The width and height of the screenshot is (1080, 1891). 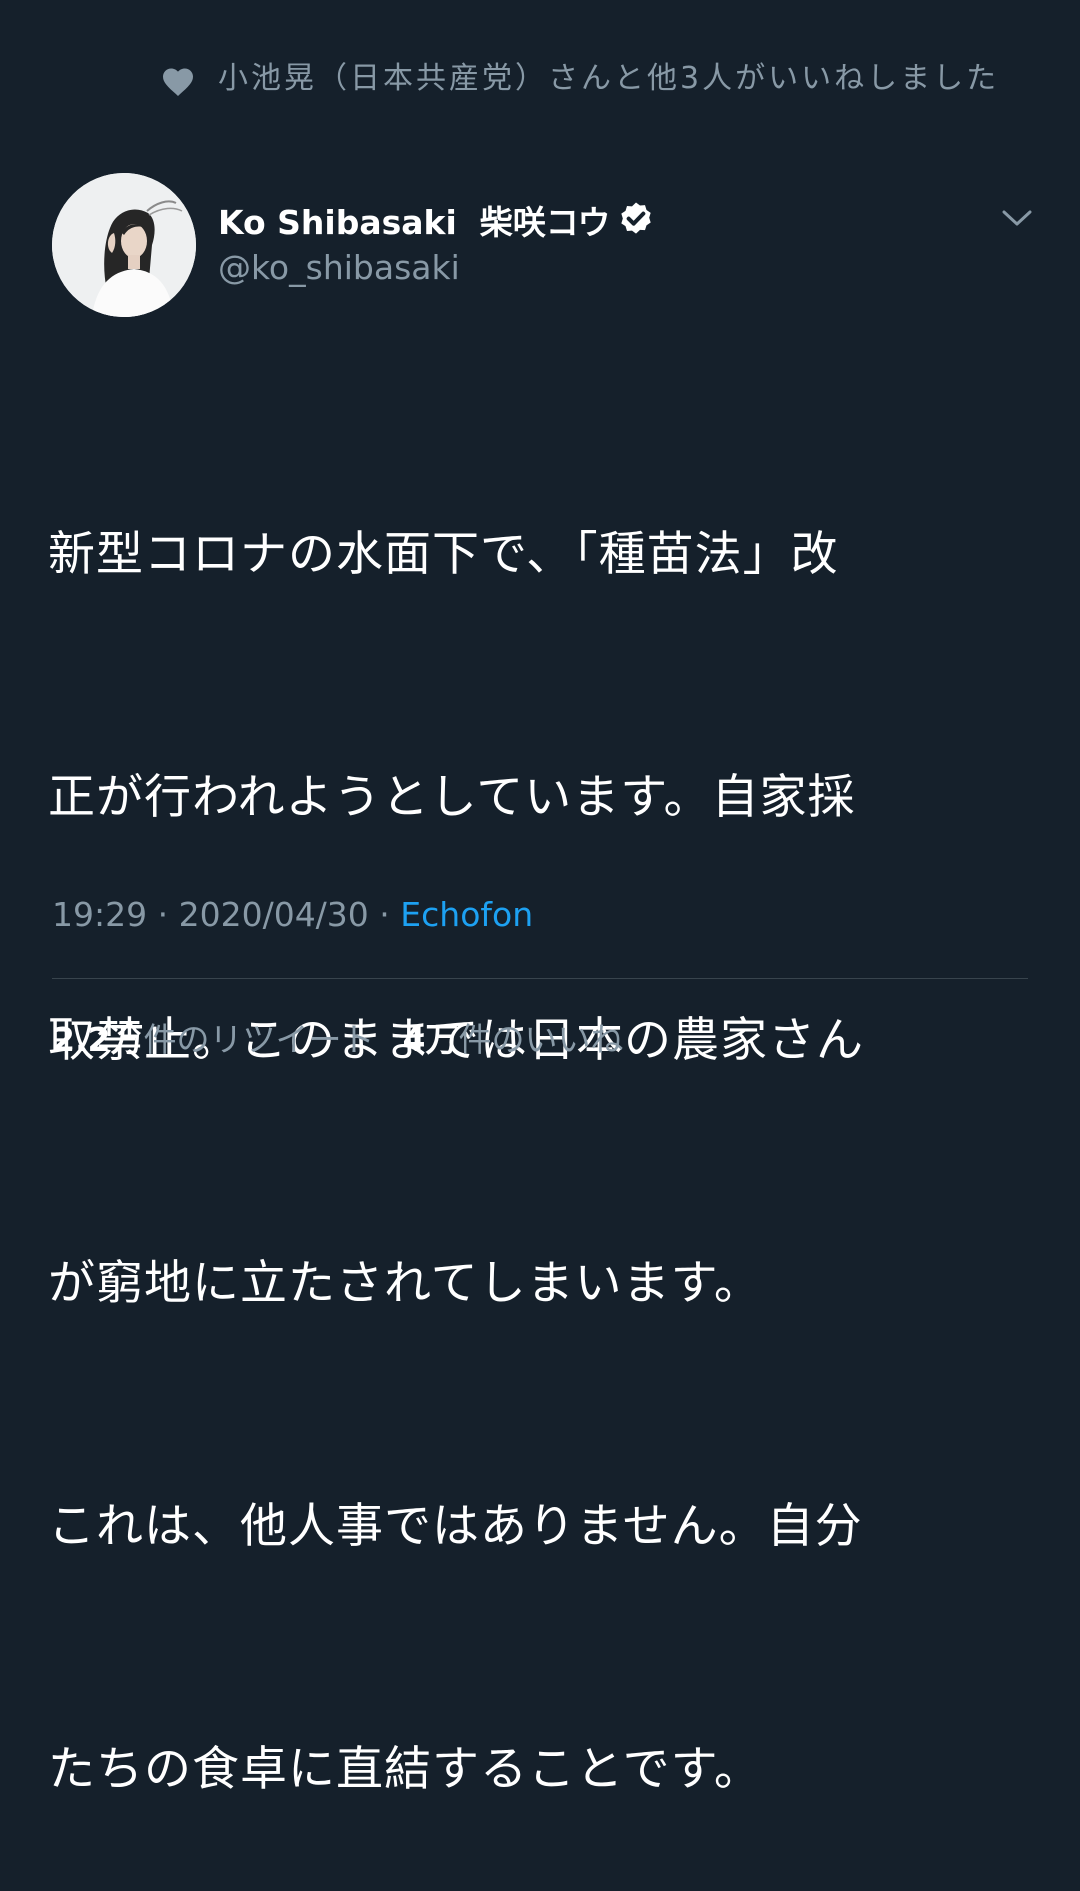 I want to click on avatar, so click(x=124, y=245).